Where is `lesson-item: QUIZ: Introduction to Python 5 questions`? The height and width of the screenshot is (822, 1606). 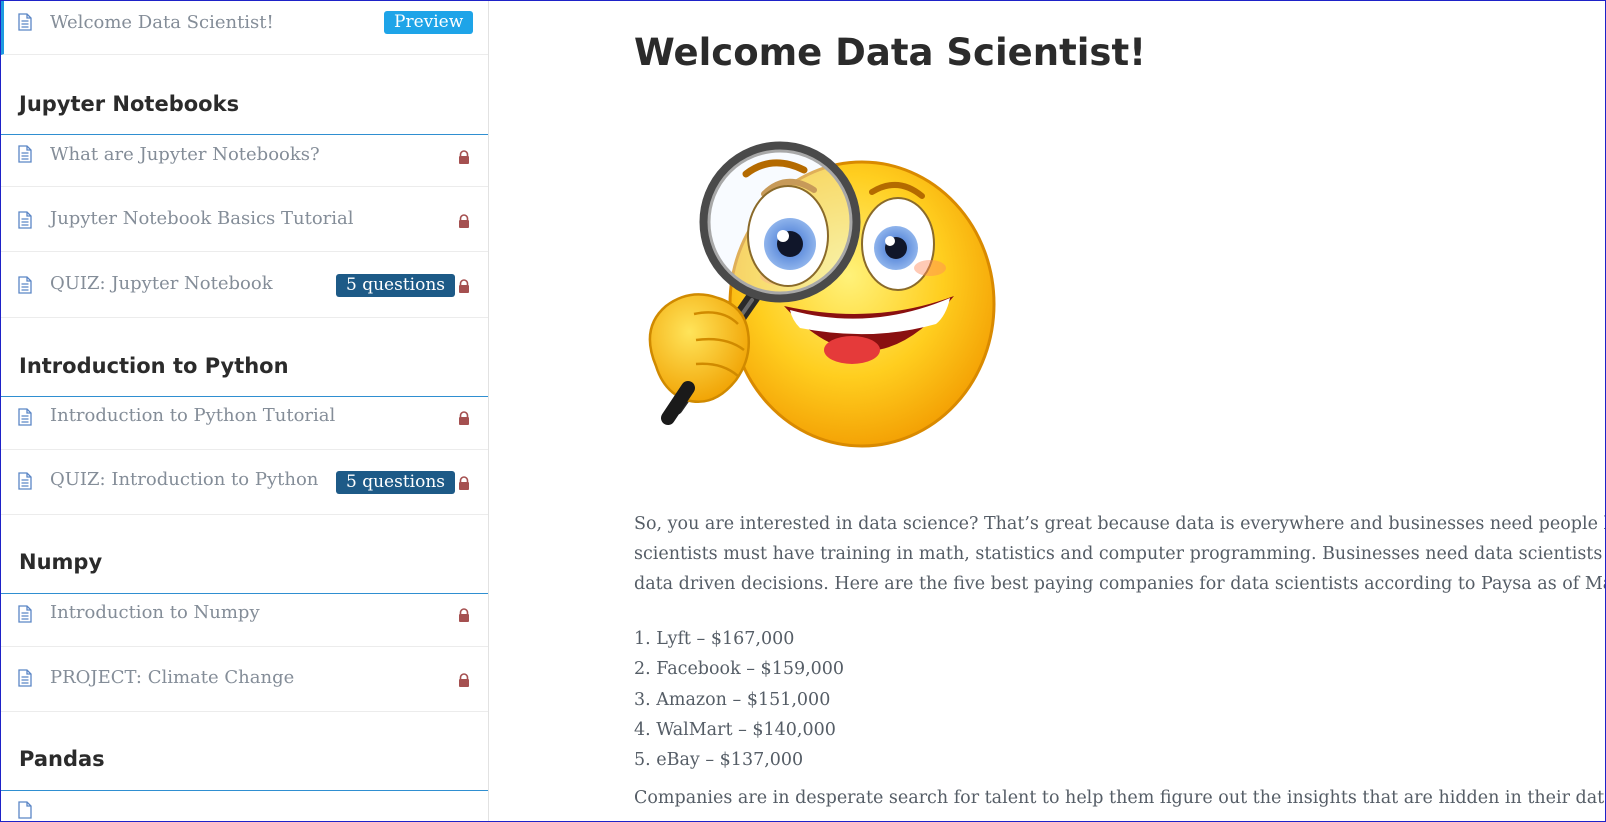
lesson-item: QUIZ: Introduction to Python 5 questions is located at coordinates (244, 482).